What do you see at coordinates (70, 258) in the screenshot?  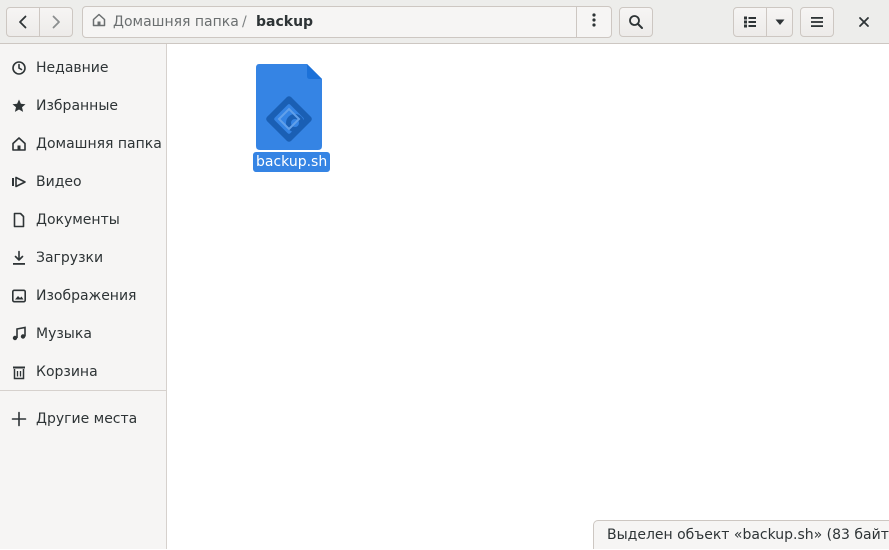 I see `sidebar-item-label: Загрузки` at bounding box center [70, 258].